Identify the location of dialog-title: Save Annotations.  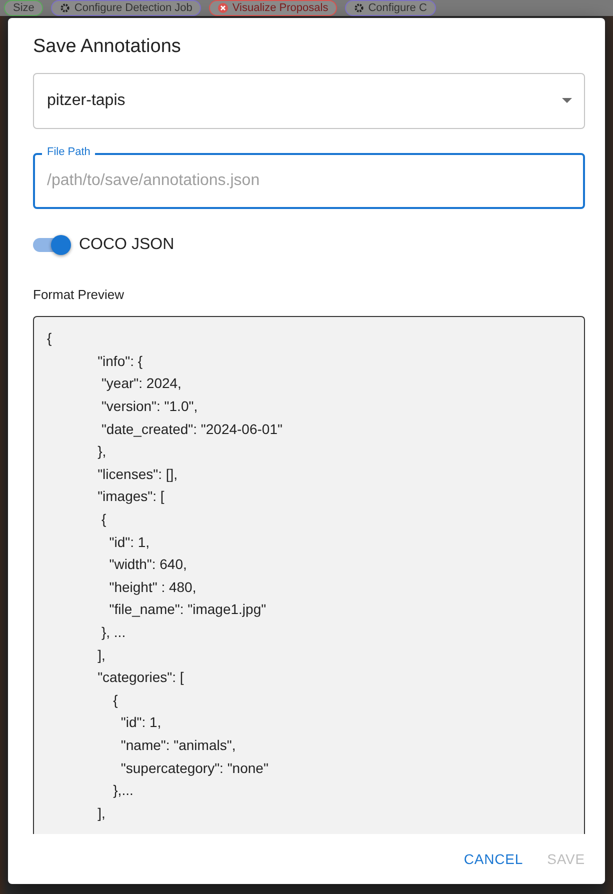
(107, 47).